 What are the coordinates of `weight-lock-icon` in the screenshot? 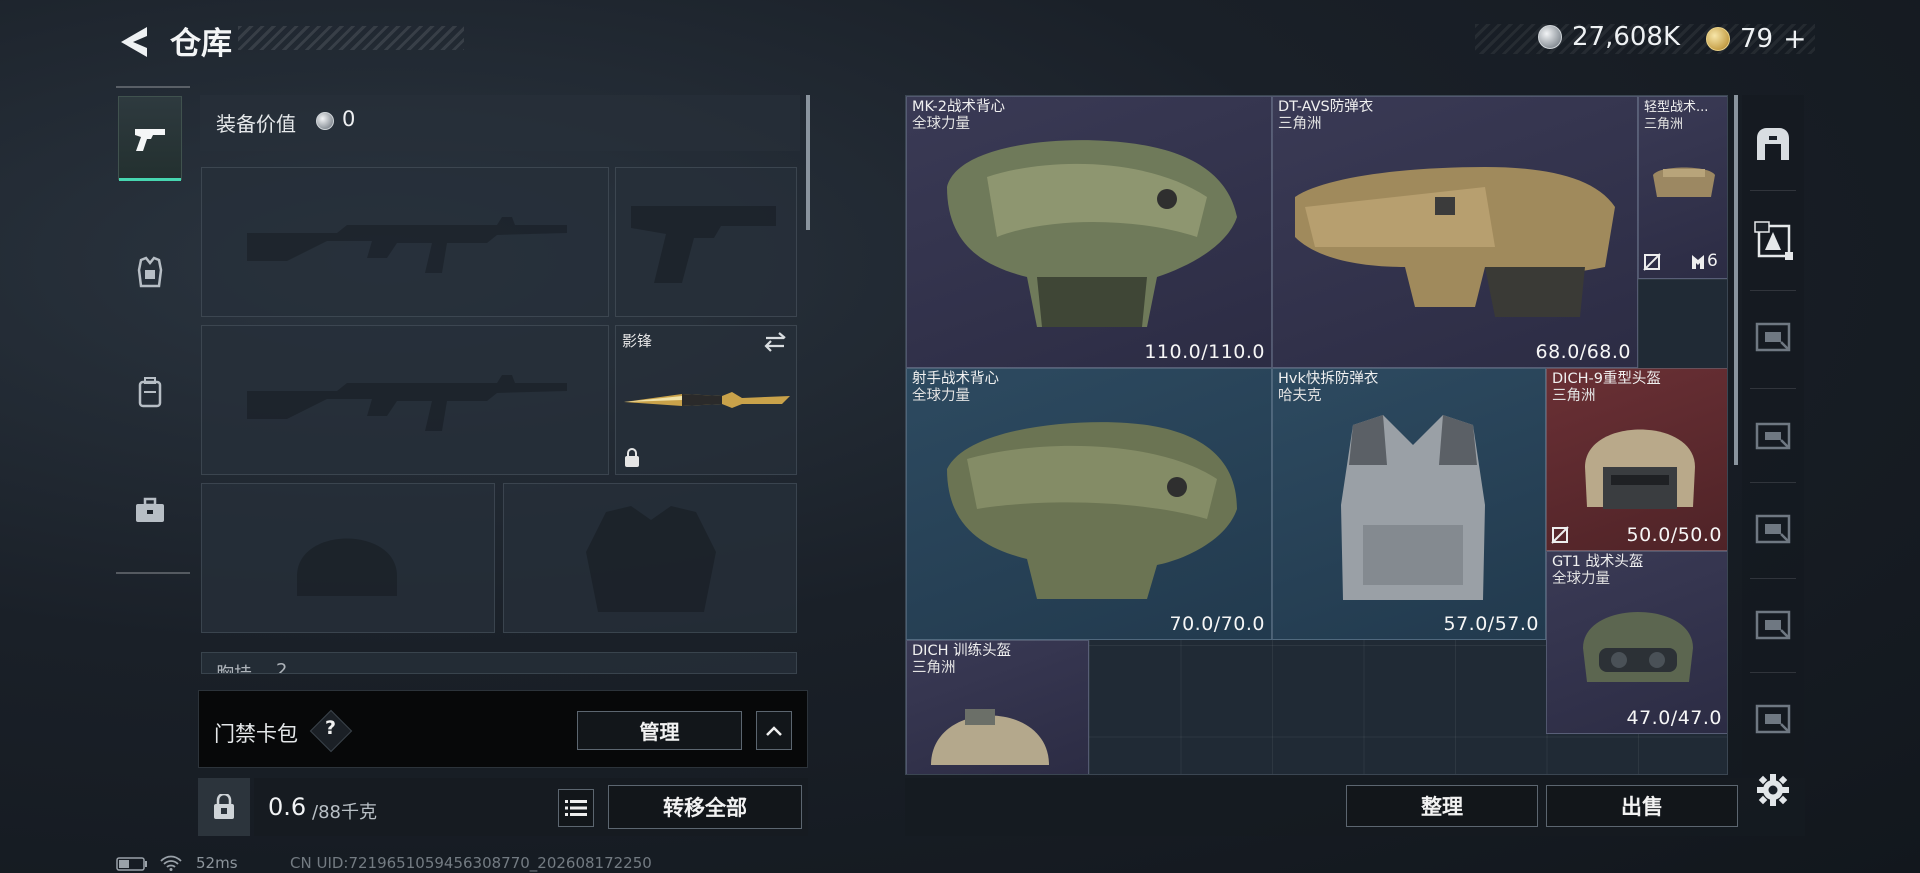 It's located at (224, 806).